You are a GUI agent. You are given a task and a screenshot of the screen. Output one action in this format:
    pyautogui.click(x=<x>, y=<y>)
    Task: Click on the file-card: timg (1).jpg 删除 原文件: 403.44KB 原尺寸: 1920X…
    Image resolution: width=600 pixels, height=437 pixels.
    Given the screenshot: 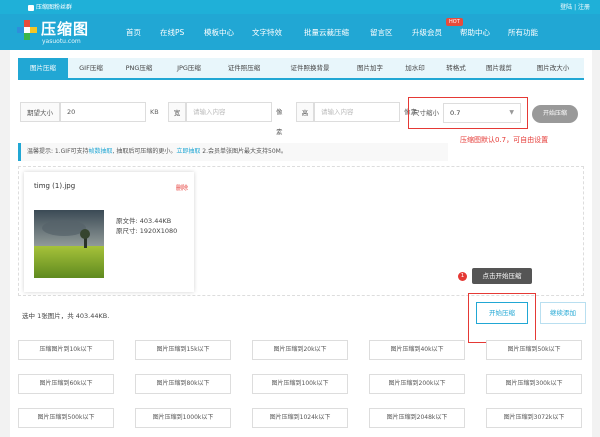 What is the action you would take?
    pyautogui.click(x=109, y=232)
    